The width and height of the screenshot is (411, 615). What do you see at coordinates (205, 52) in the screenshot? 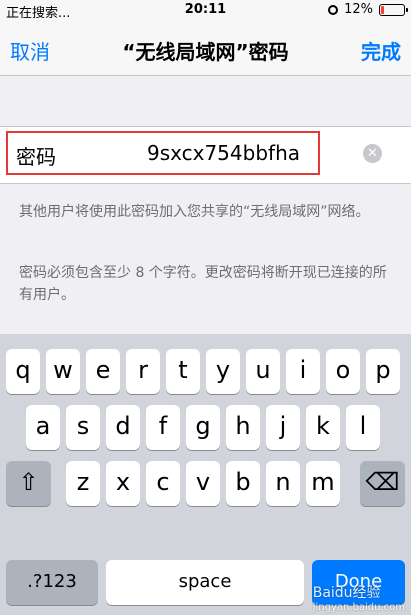
I see `page-title: “无线局域网”密码` at bounding box center [205, 52].